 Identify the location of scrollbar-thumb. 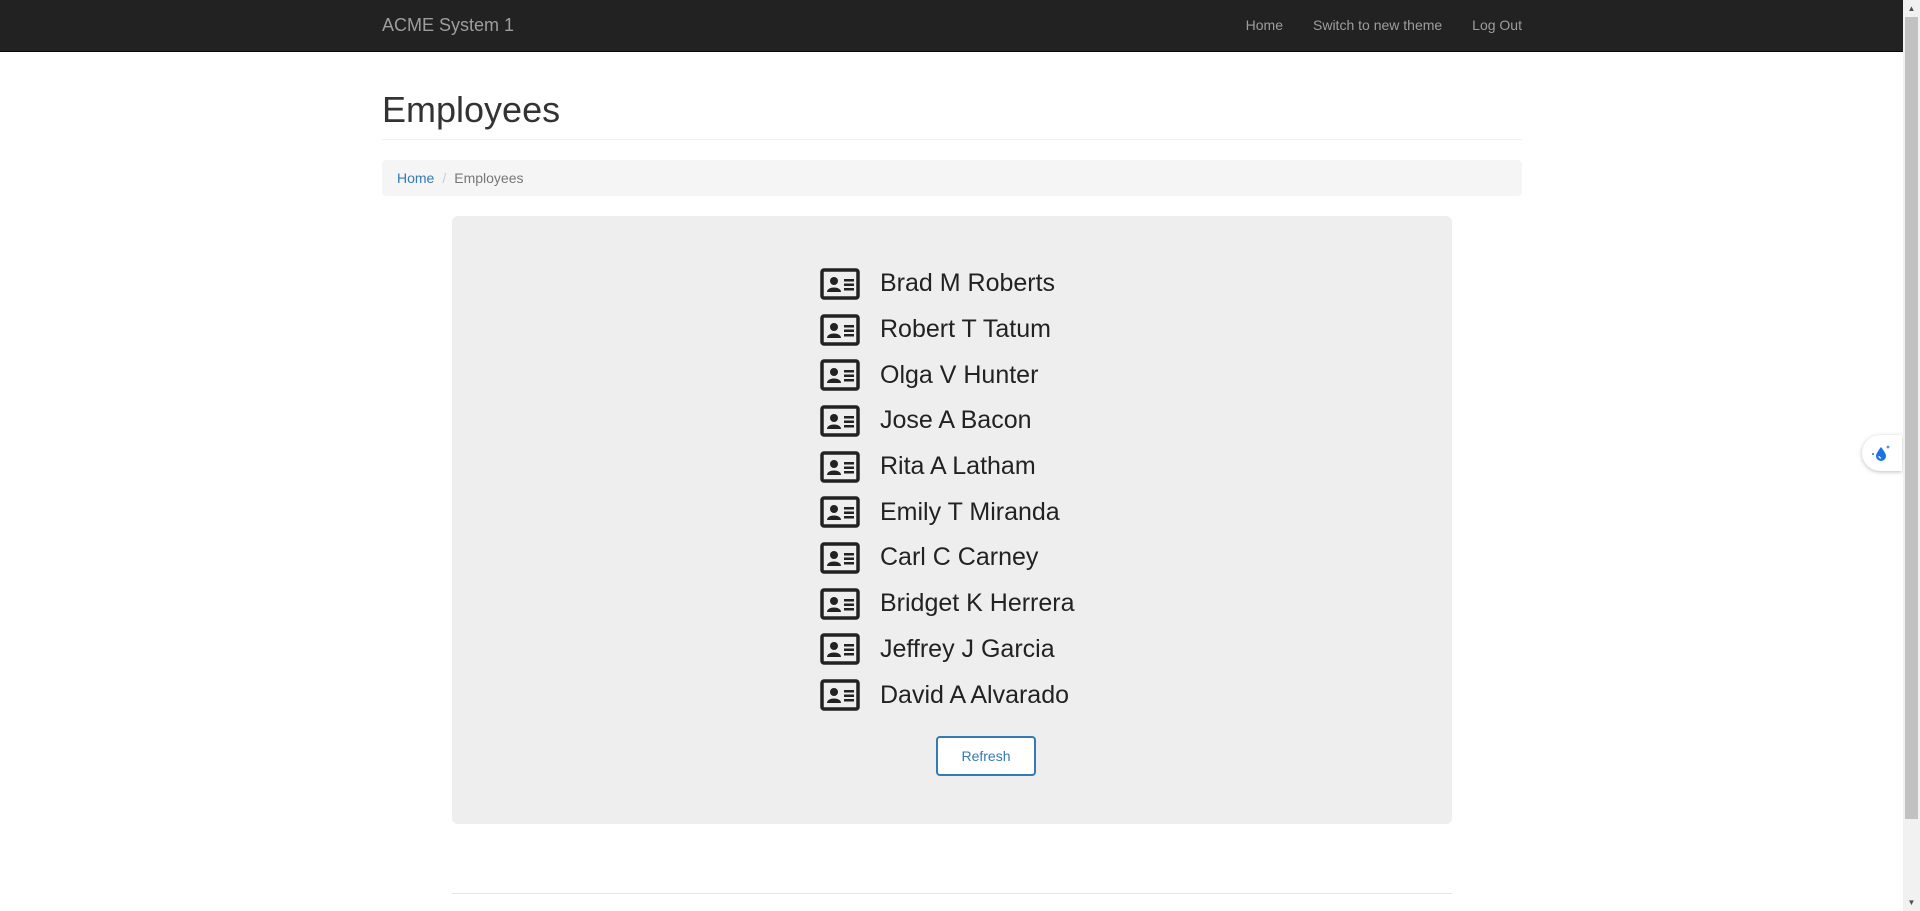
(1911, 418).